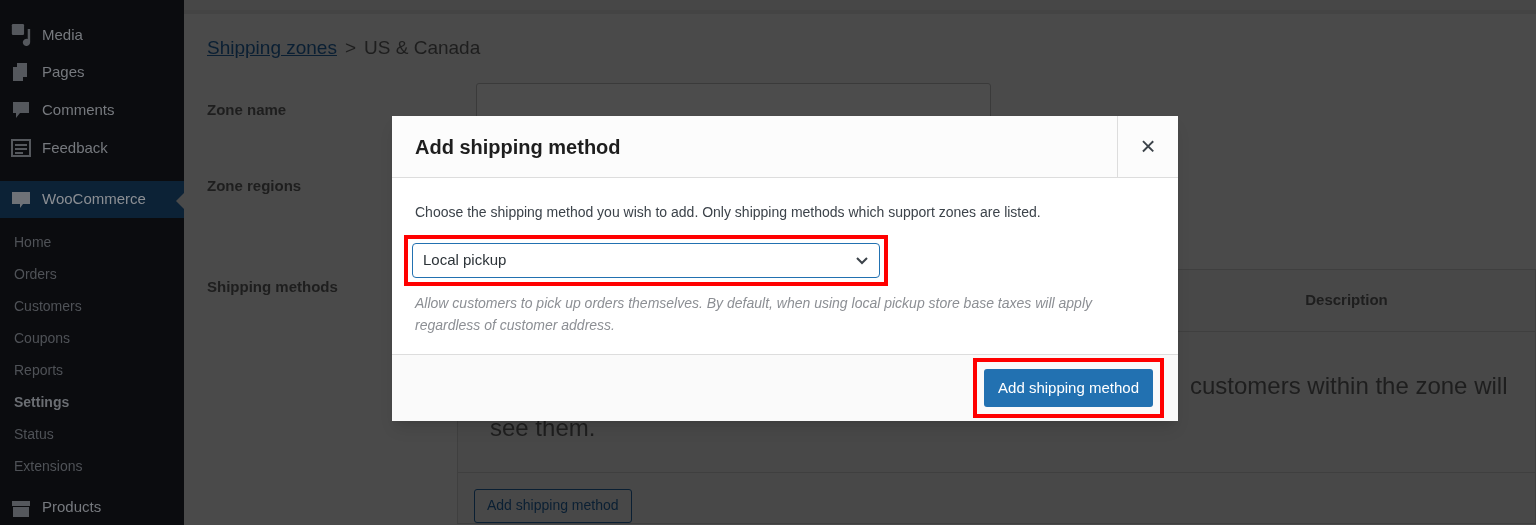  What do you see at coordinates (21, 34) in the screenshot?
I see `media-icon` at bounding box center [21, 34].